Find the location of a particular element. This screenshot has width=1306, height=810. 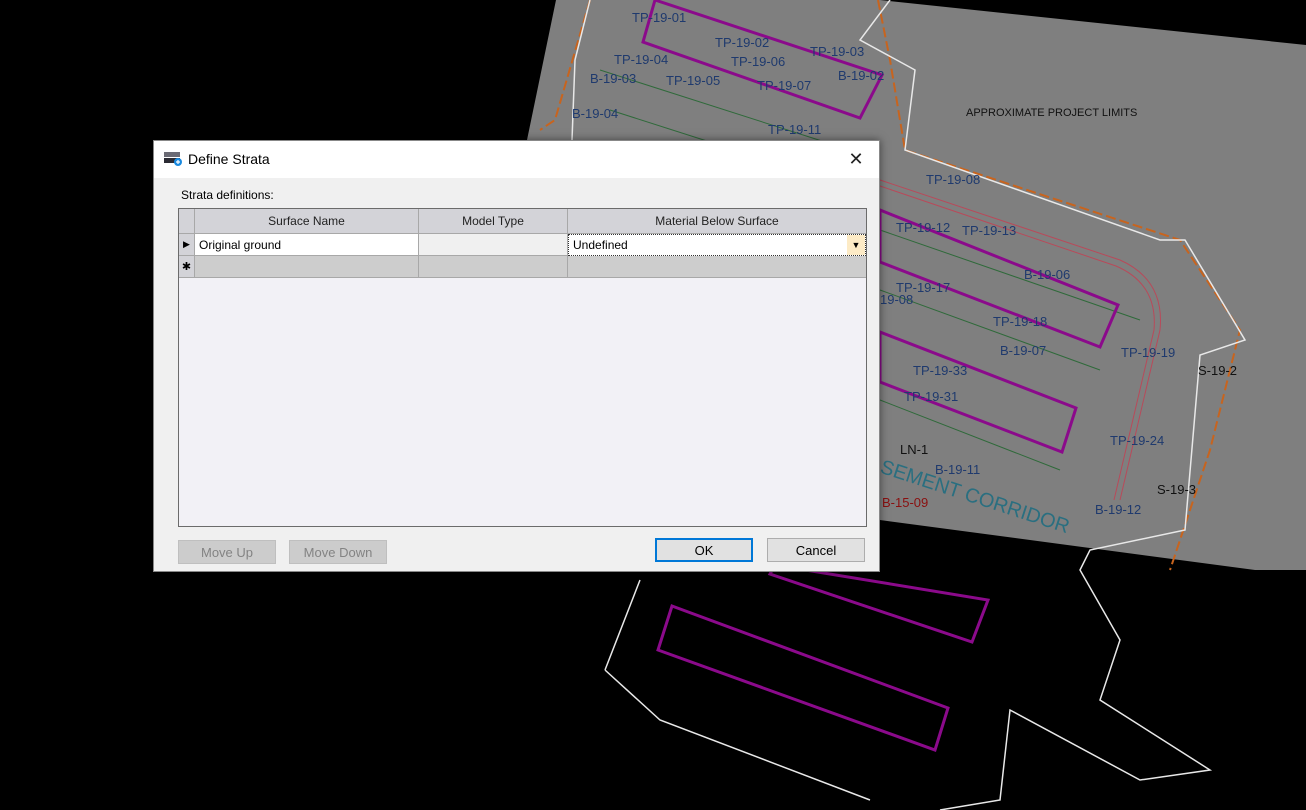

boring-label: B-19-06 is located at coordinates (1047, 274).